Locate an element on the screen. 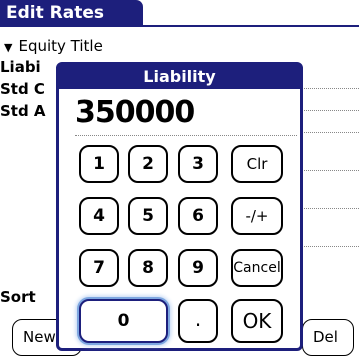 The image size is (359, 362). sign-toggle-button: -/+ is located at coordinates (257, 216).